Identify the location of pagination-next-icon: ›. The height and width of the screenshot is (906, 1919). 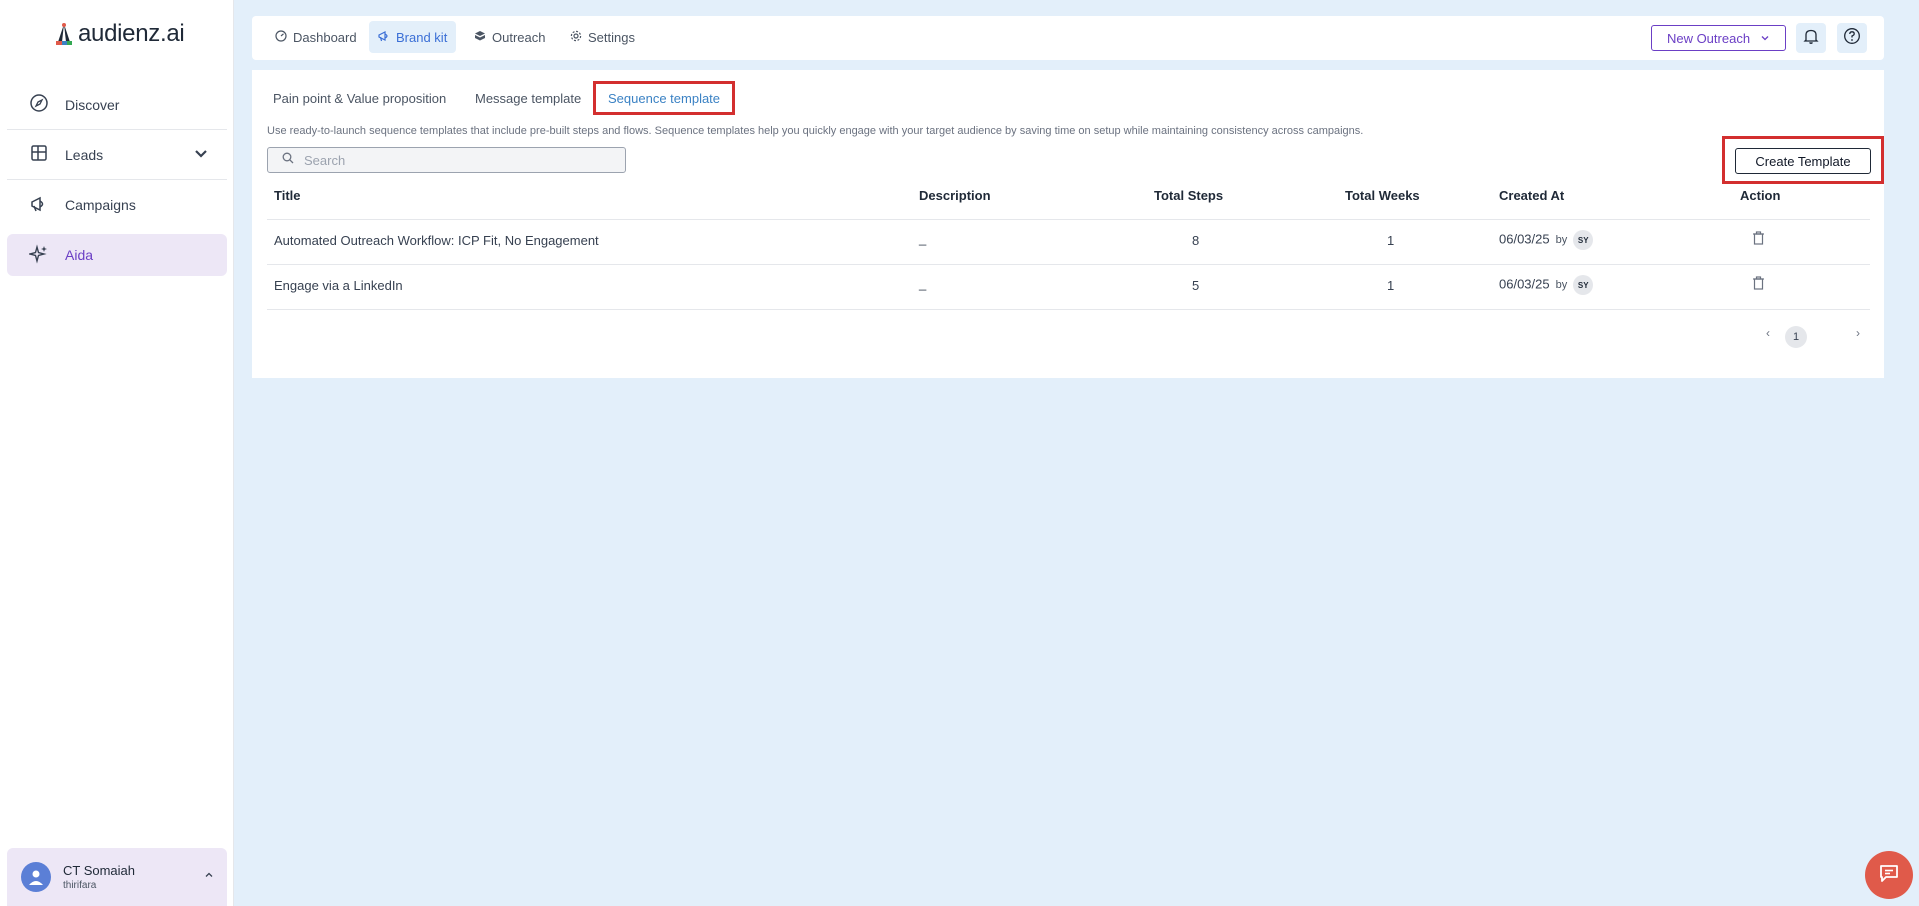
(1858, 333).